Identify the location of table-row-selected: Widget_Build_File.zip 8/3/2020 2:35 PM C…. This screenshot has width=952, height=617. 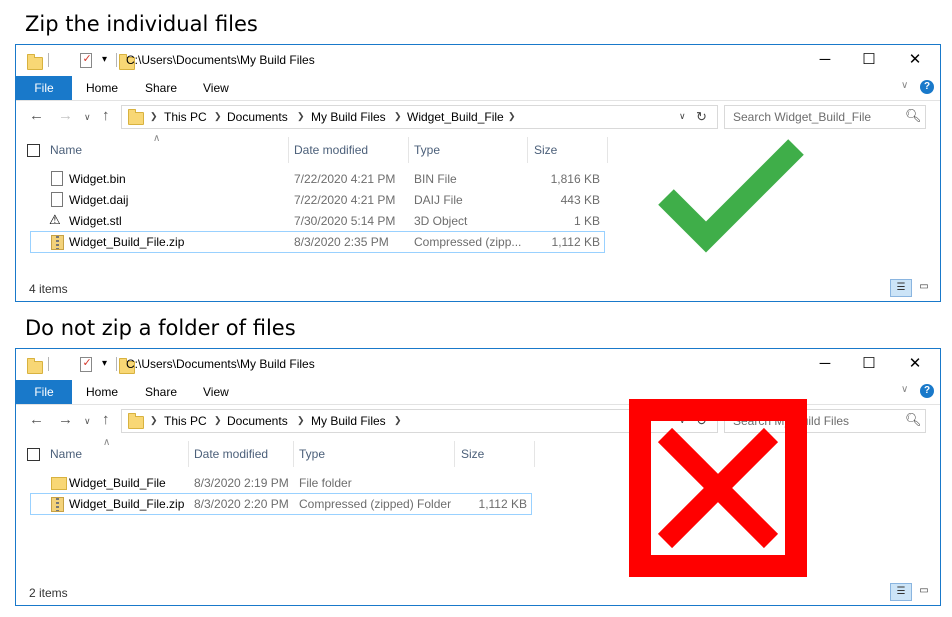
(317, 242).